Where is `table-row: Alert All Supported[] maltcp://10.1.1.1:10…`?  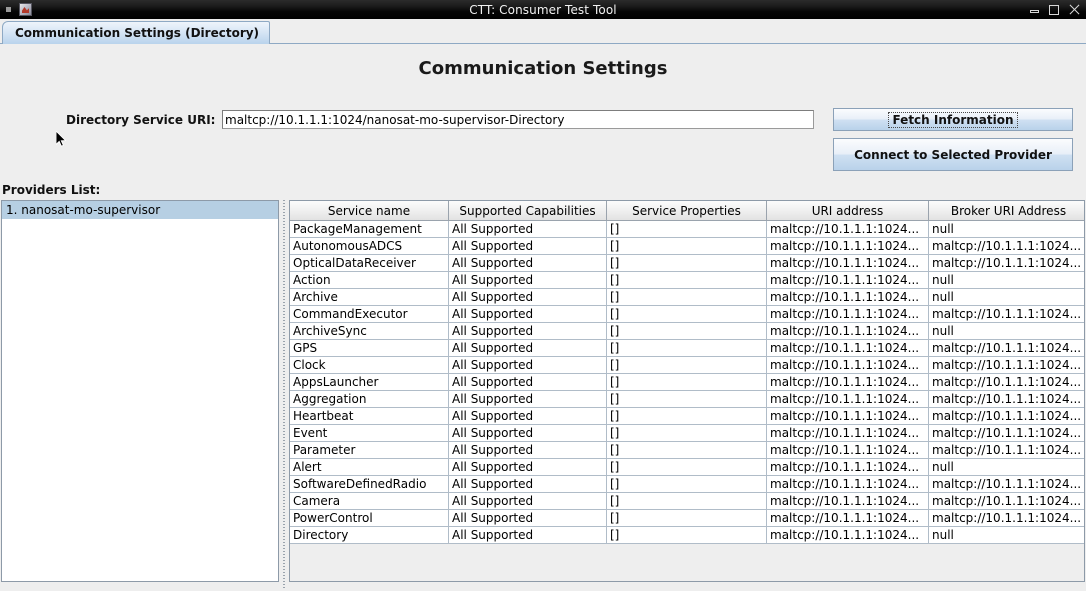
table-row: Alert All Supported[] maltcp://10.1.1.1:10… is located at coordinates (687, 467).